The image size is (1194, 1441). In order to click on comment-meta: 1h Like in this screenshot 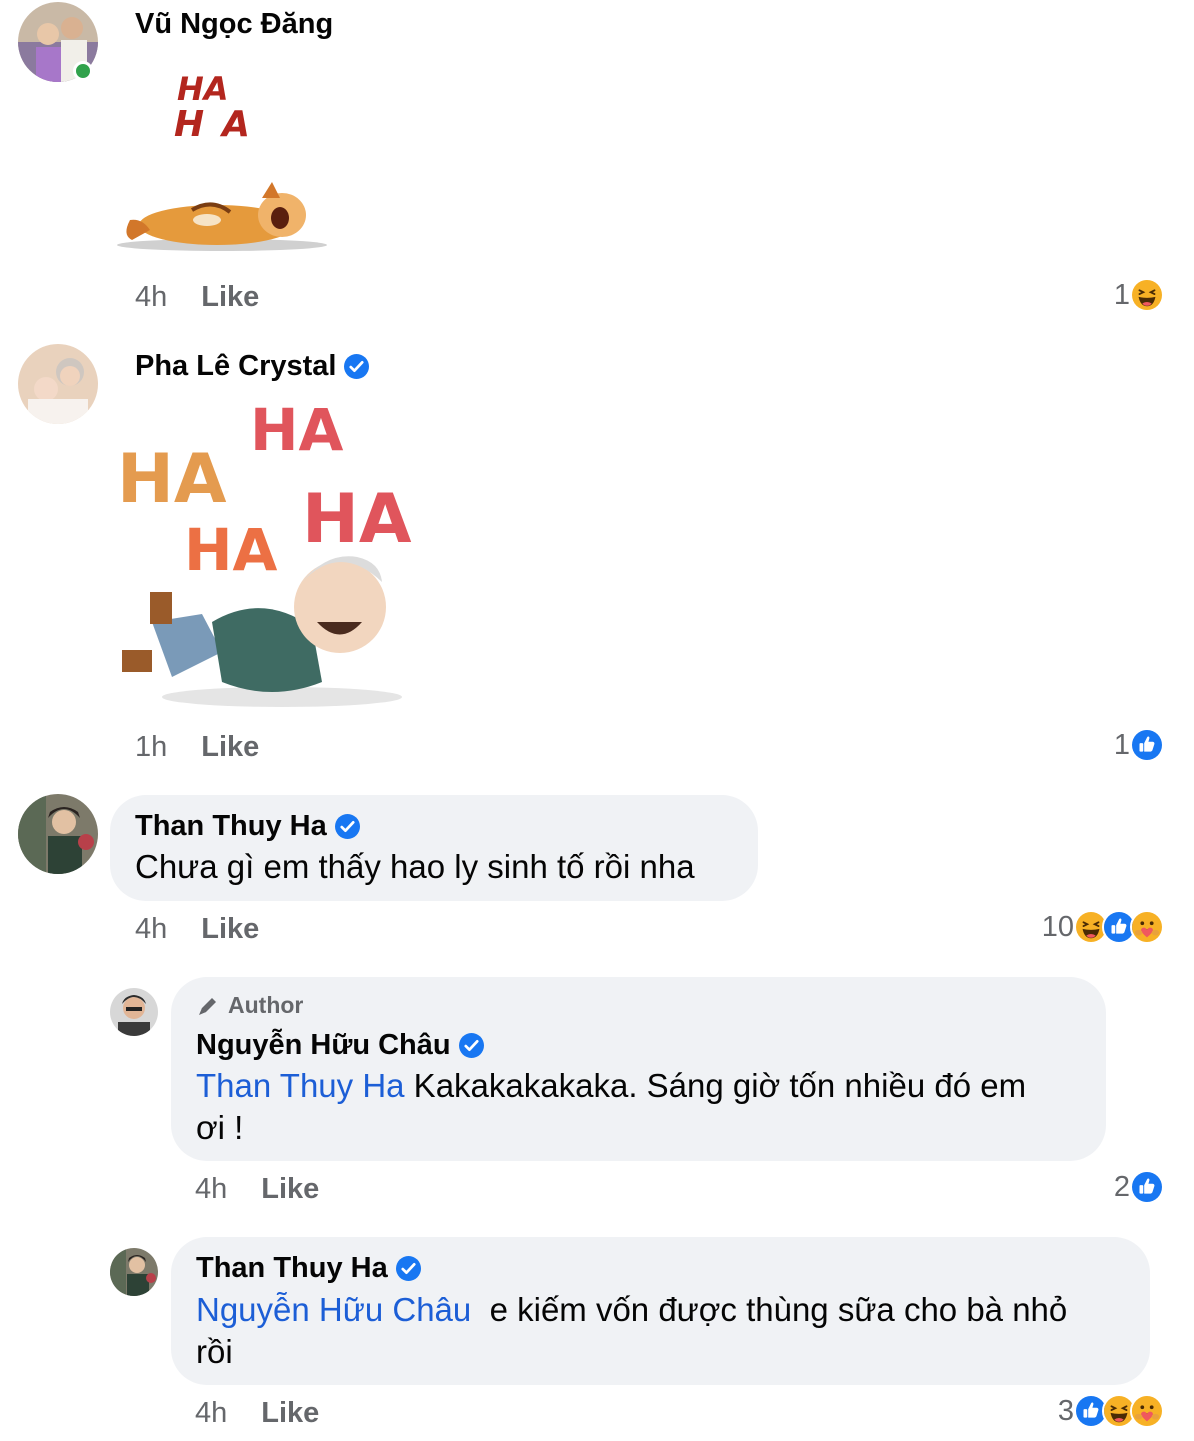, I will do `click(197, 747)`.